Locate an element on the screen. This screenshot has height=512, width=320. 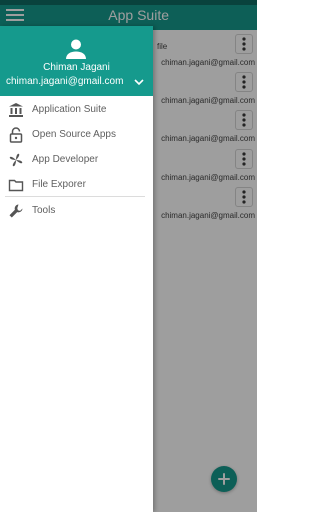
lock-open-icon is located at coordinates (16, 135).